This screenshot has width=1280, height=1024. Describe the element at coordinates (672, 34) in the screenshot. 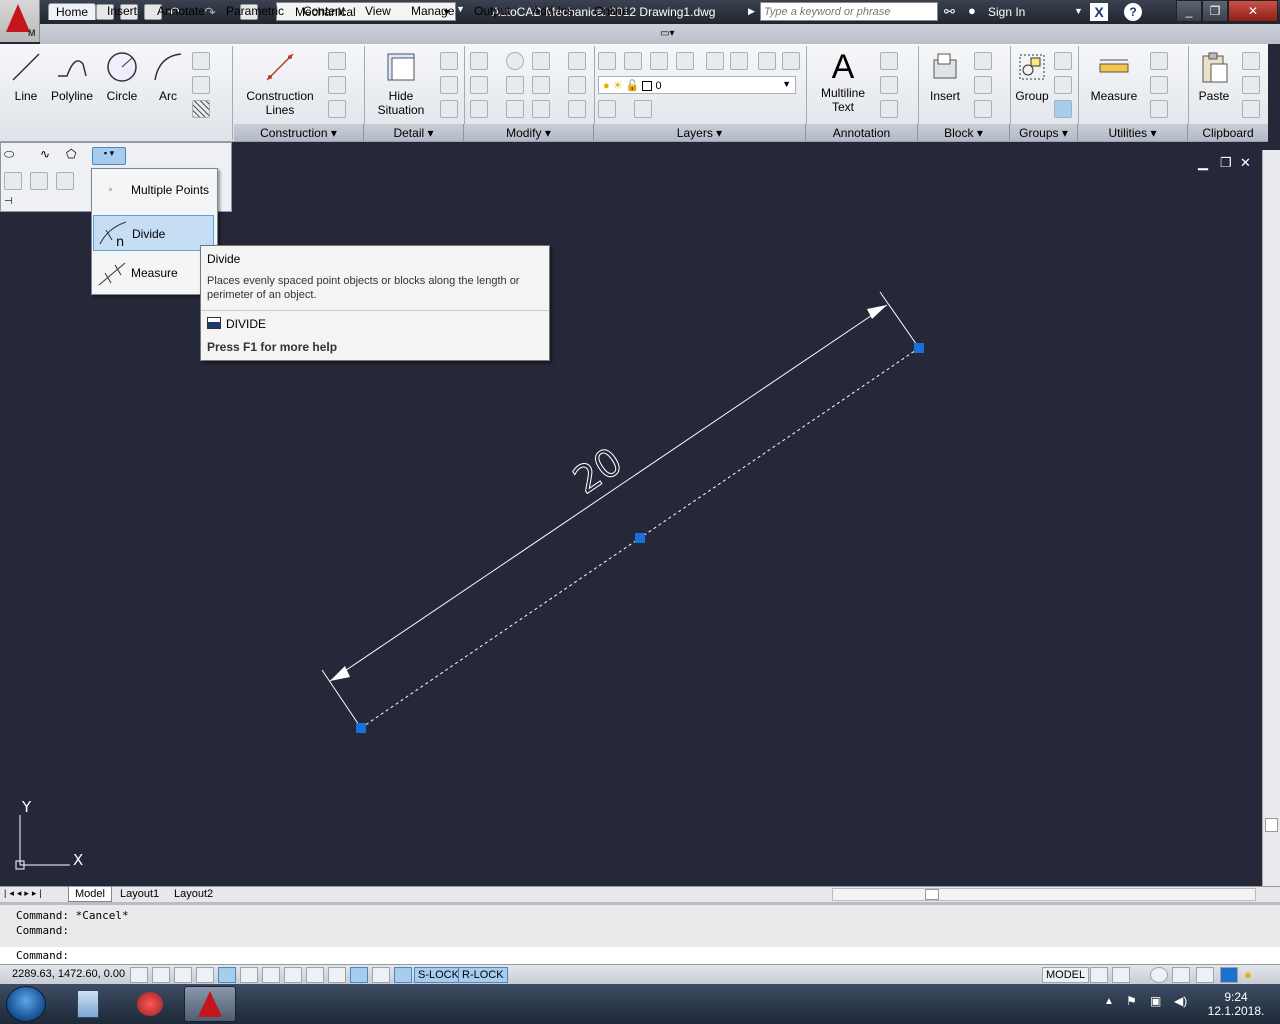

I see `ribbon-minimize-icon: ▭▾` at that location.